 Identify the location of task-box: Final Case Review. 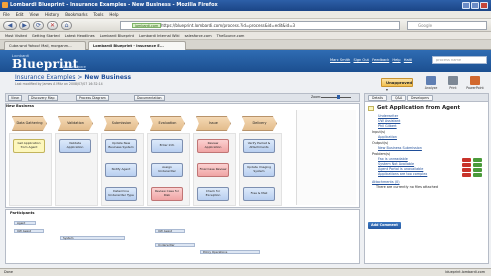
(213, 170).